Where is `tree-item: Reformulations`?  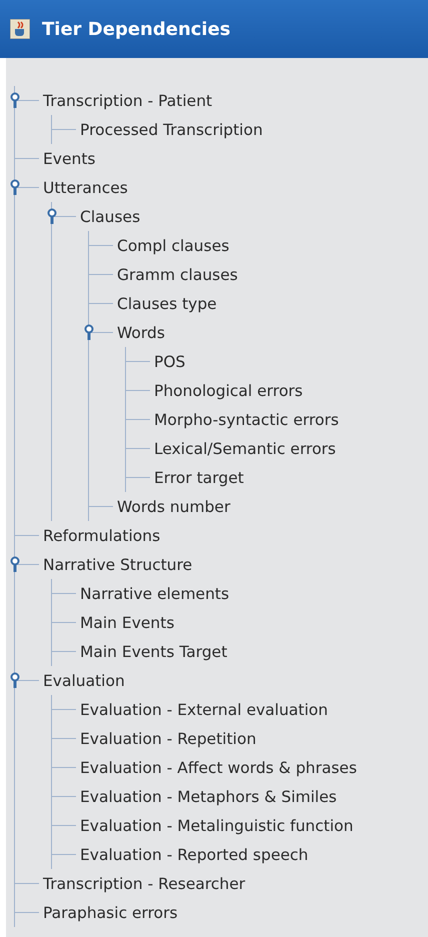
tree-item: Reformulations is located at coordinates (99, 535).